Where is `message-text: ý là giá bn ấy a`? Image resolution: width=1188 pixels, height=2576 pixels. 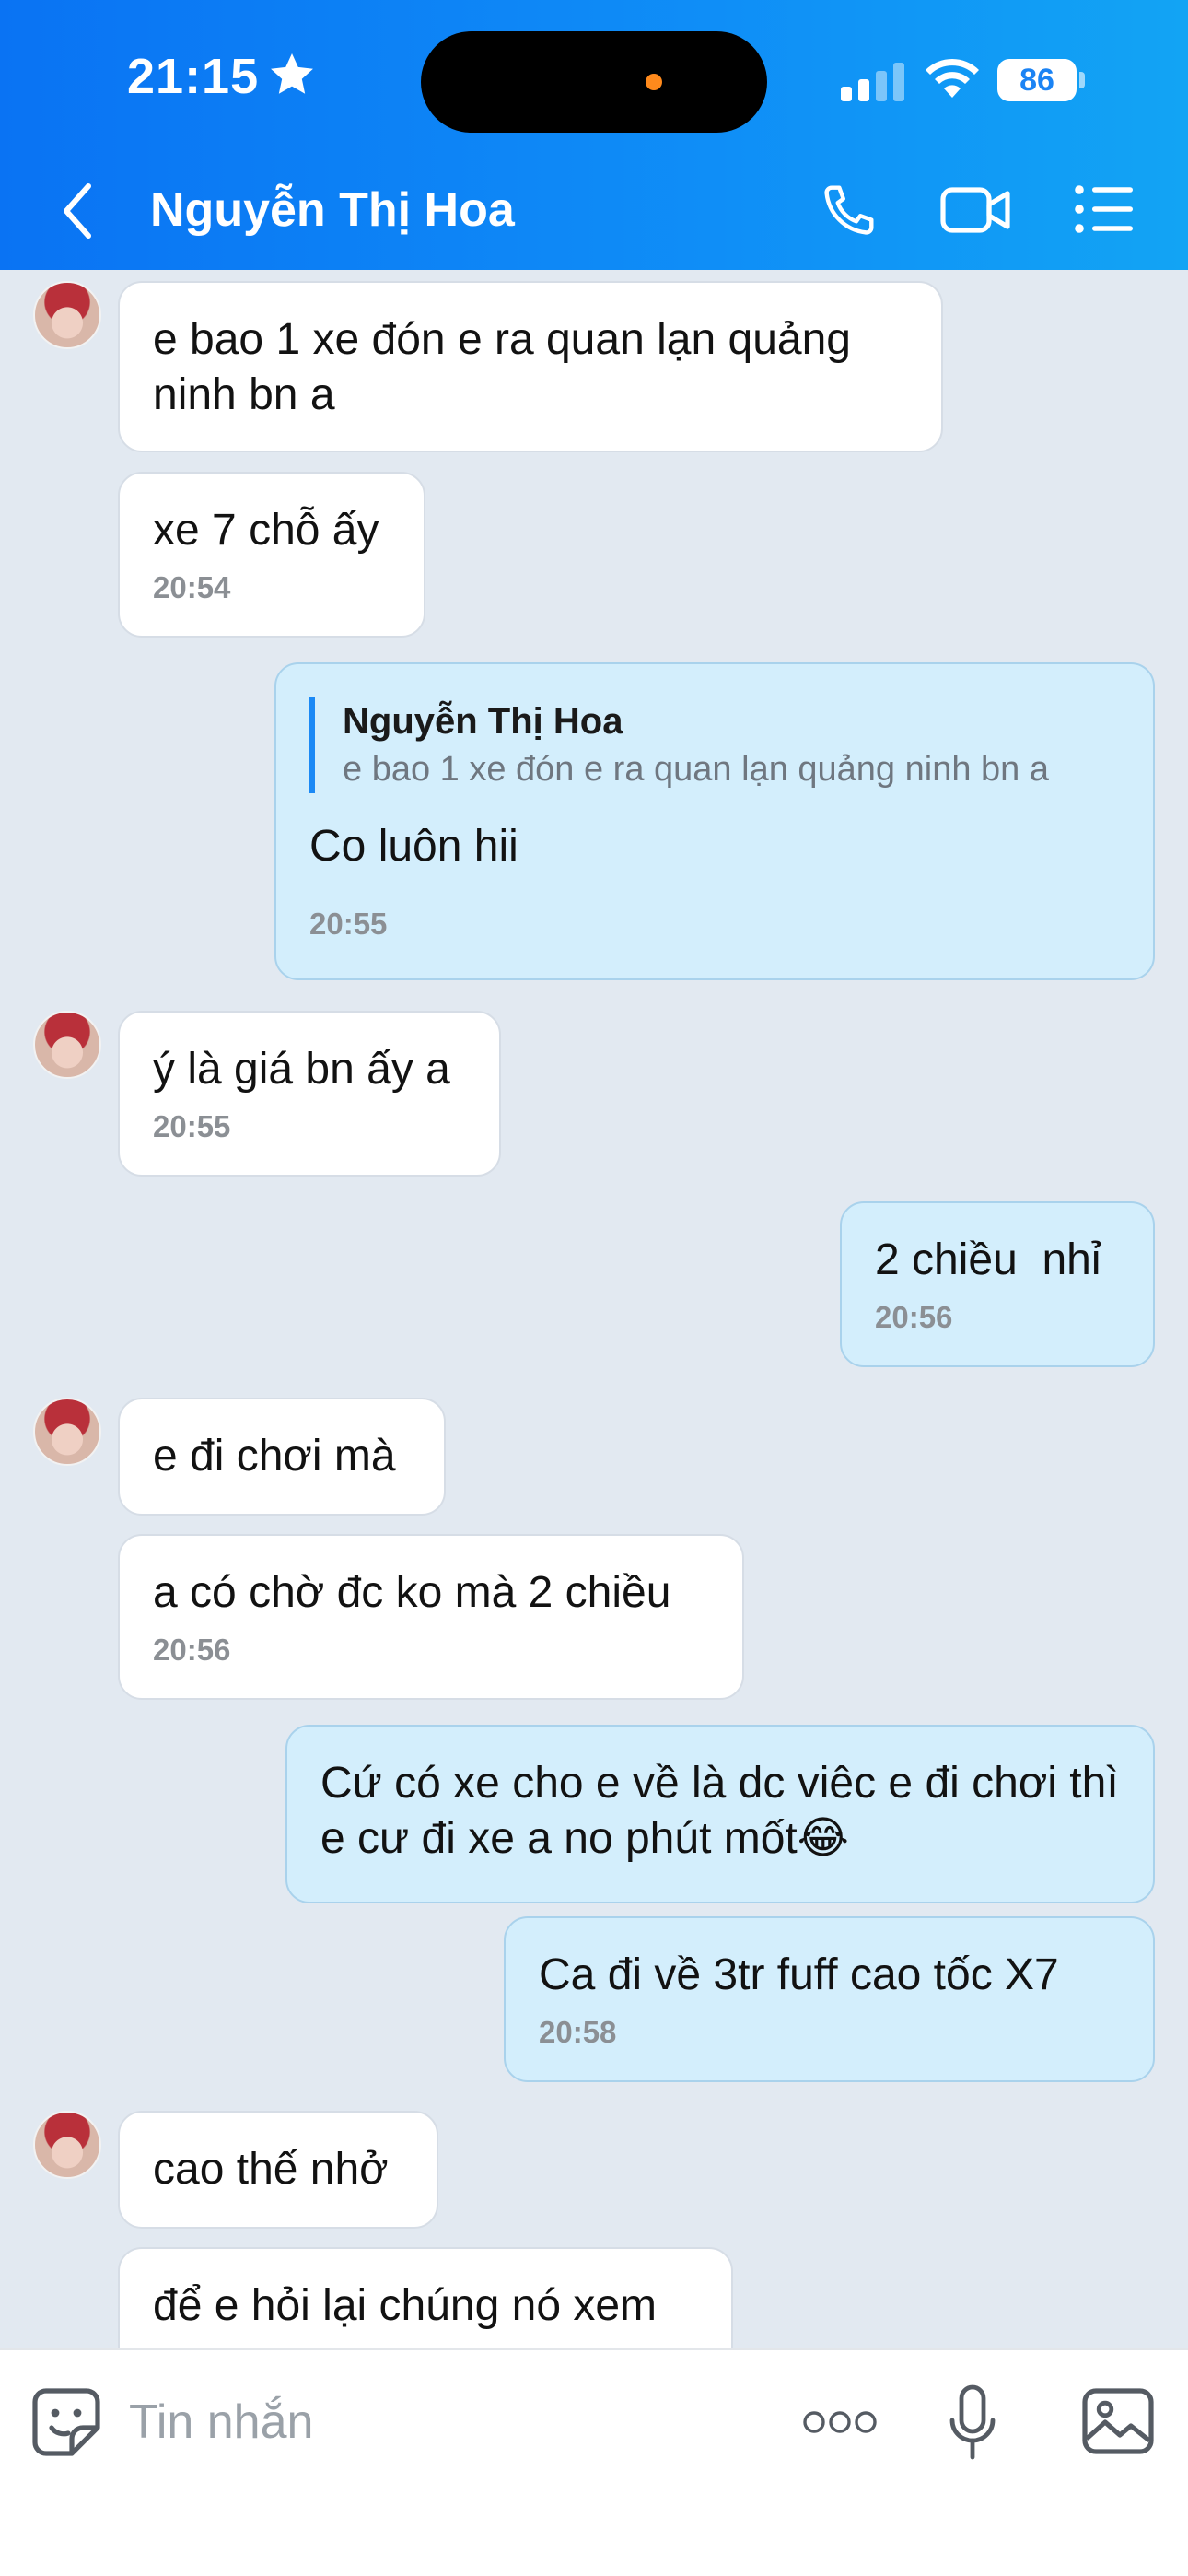
message-text: ý là giá bn ấy a is located at coordinates (301, 1069).